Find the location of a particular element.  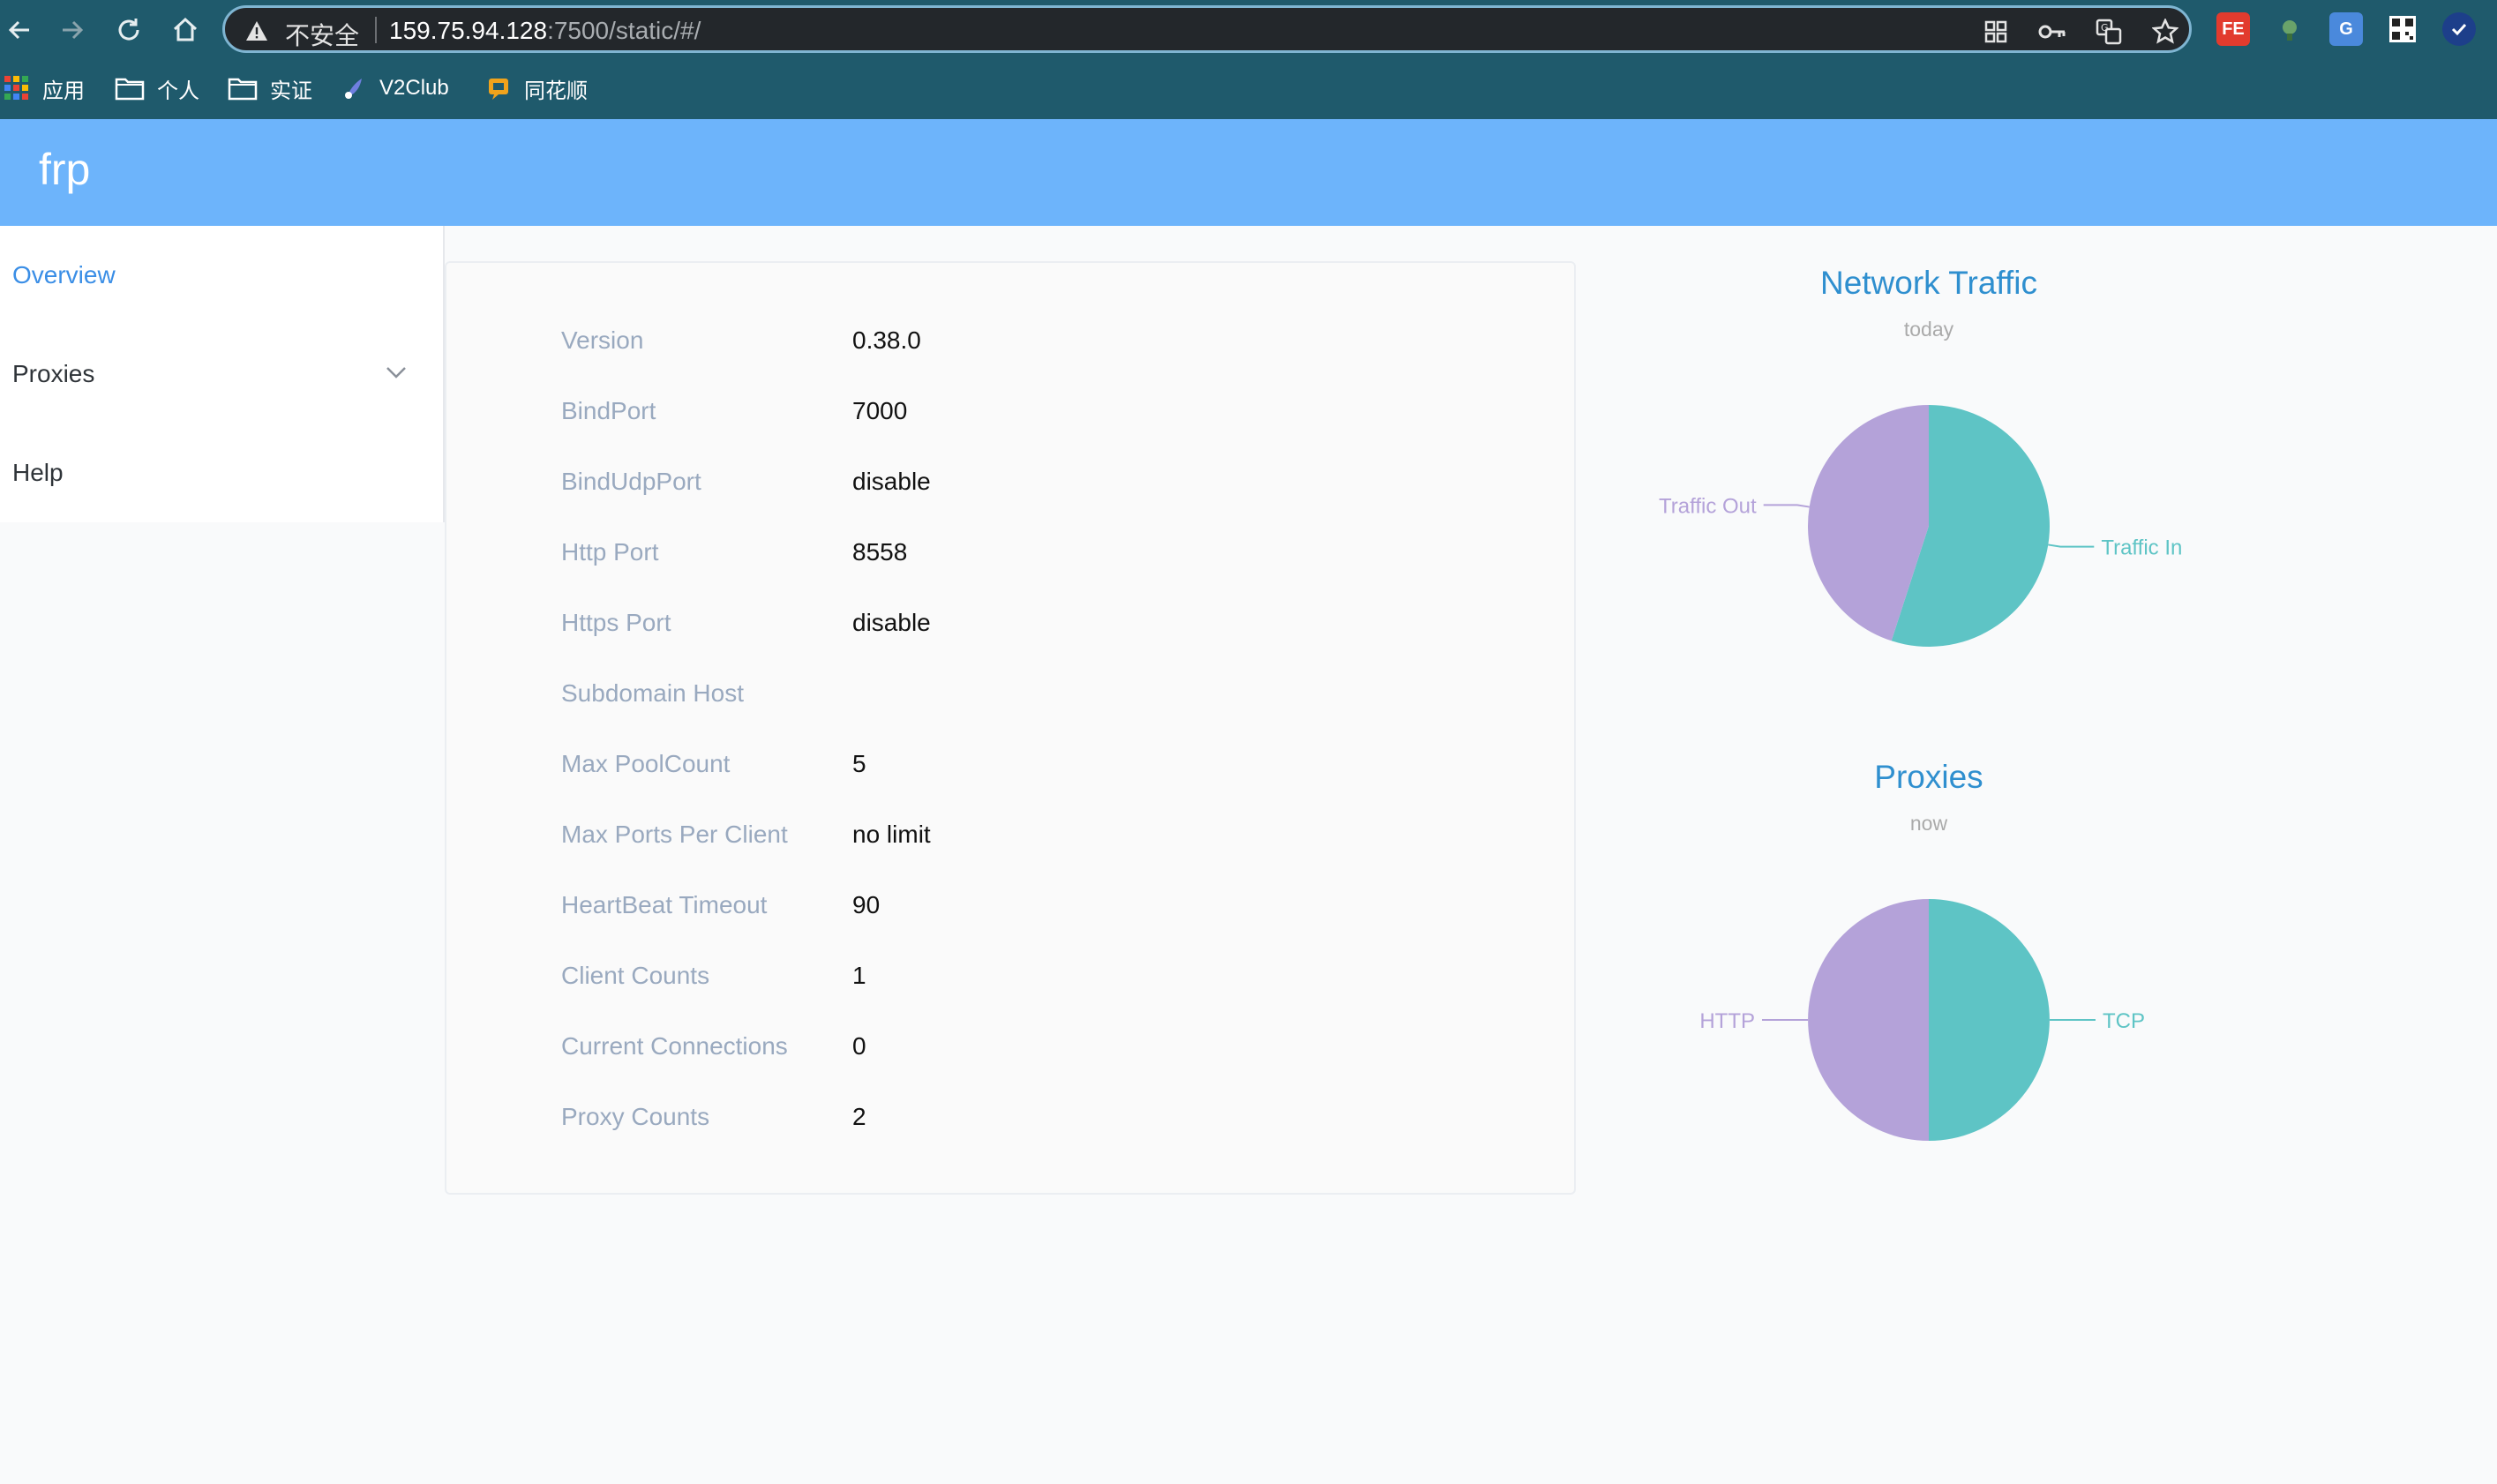

charts-layer: Traffic In Traffic Out TCP HTTP is located at coordinates (1920, 773).